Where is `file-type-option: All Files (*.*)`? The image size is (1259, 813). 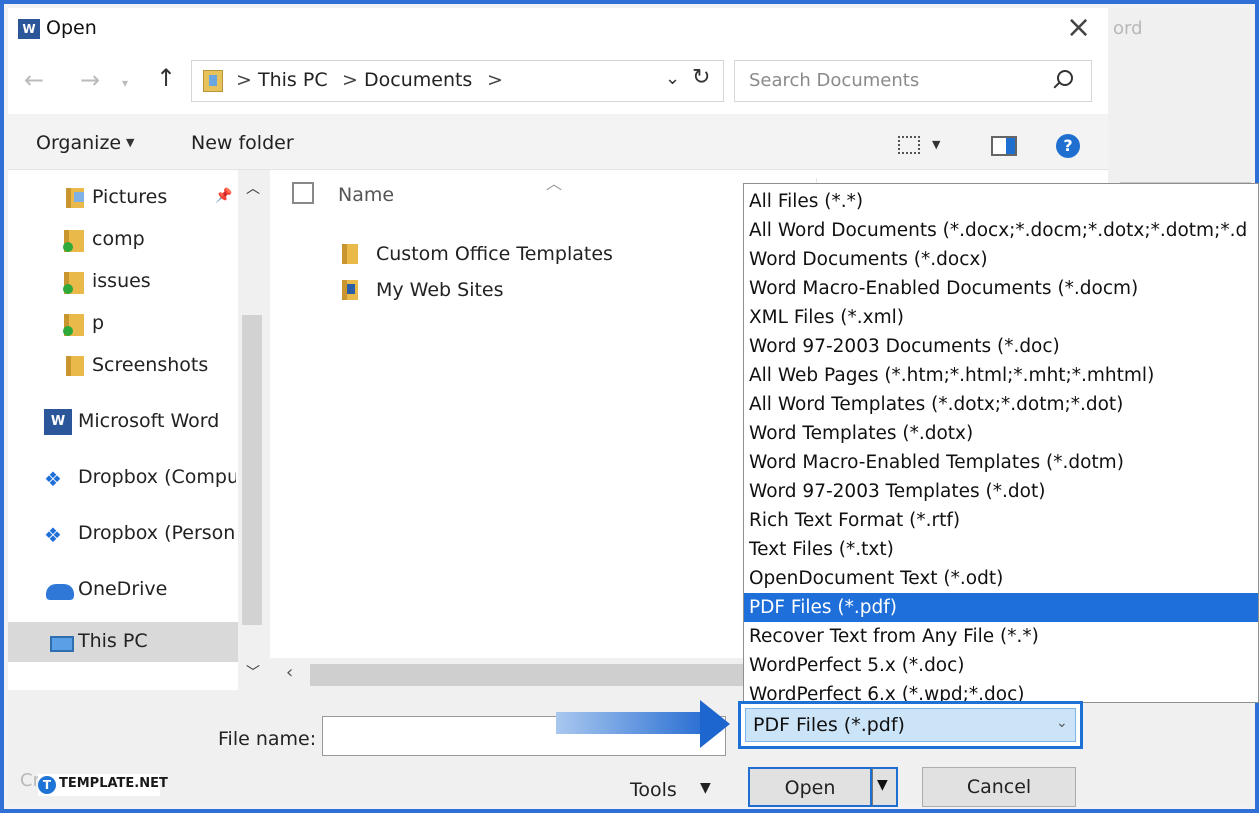
file-type-option: All Files (*.*) is located at coordinates (1001, 201).